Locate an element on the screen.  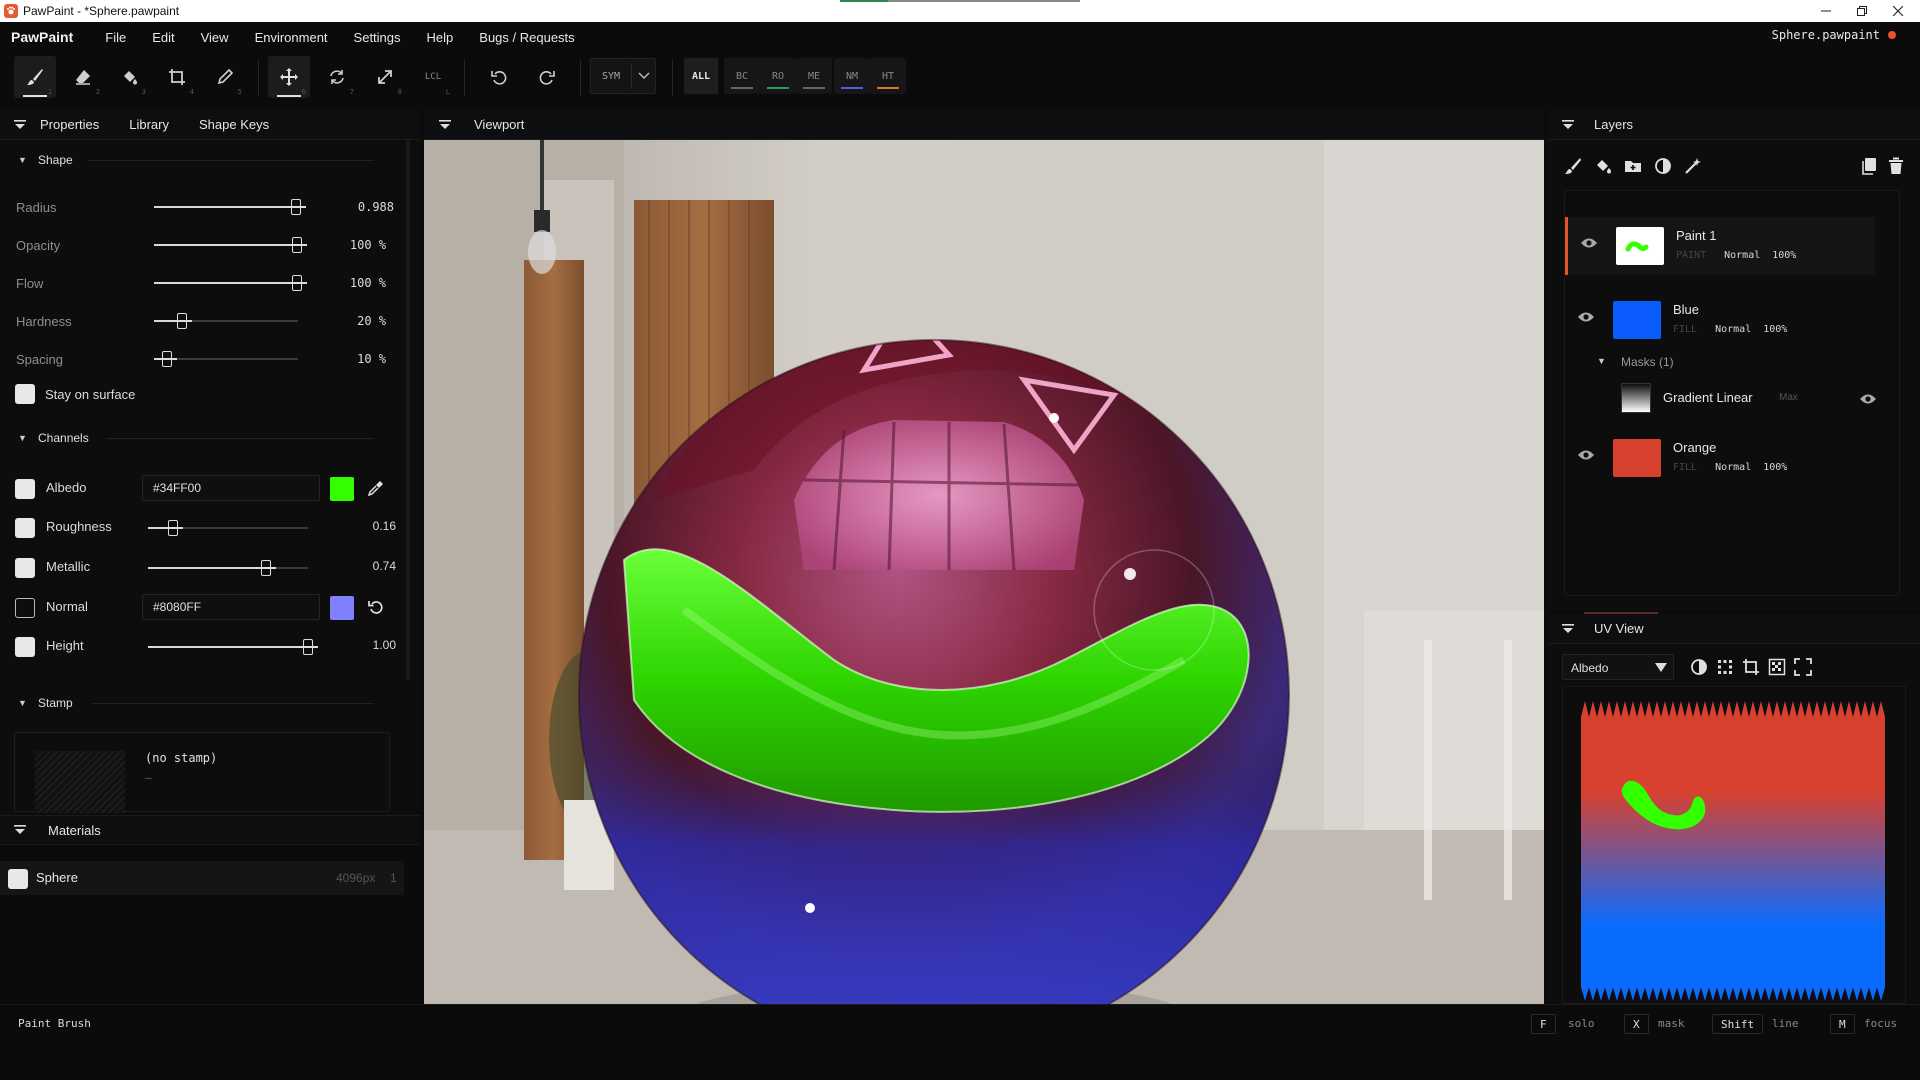
menu-view: View is located at coordinates (215, 37).